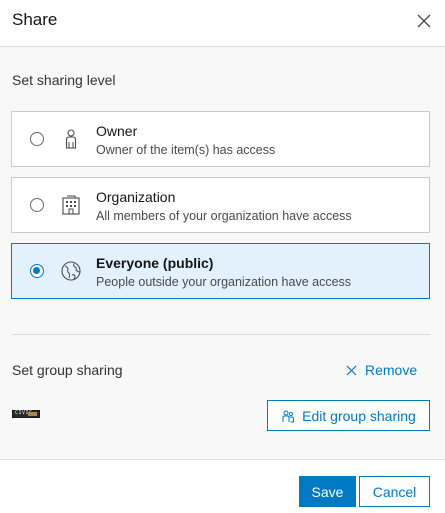 The height and width of the screenshot is (513, 445). Describe the element at coordinates (359, 415) in the screenshot. I see `edit-group-sharing-label: Edit group sharing` at that location.